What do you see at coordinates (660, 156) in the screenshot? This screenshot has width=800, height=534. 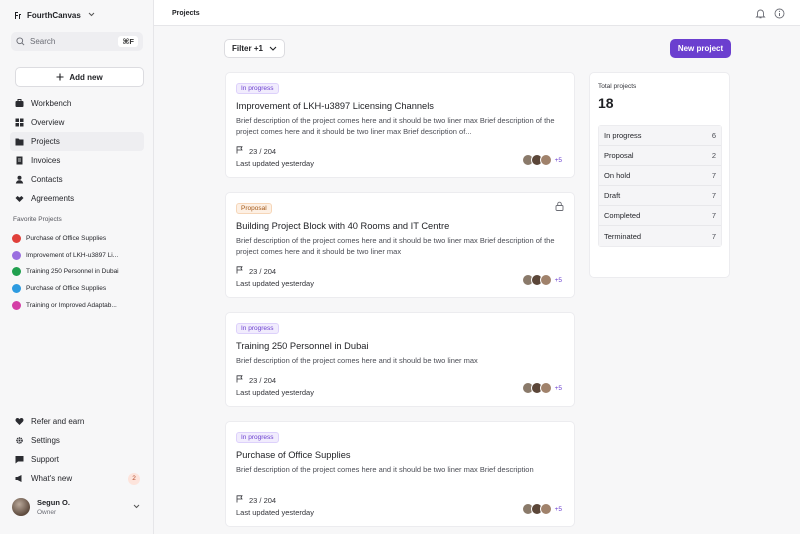 I see `status-row: Proposal 2` at bounding box center [660, 156].